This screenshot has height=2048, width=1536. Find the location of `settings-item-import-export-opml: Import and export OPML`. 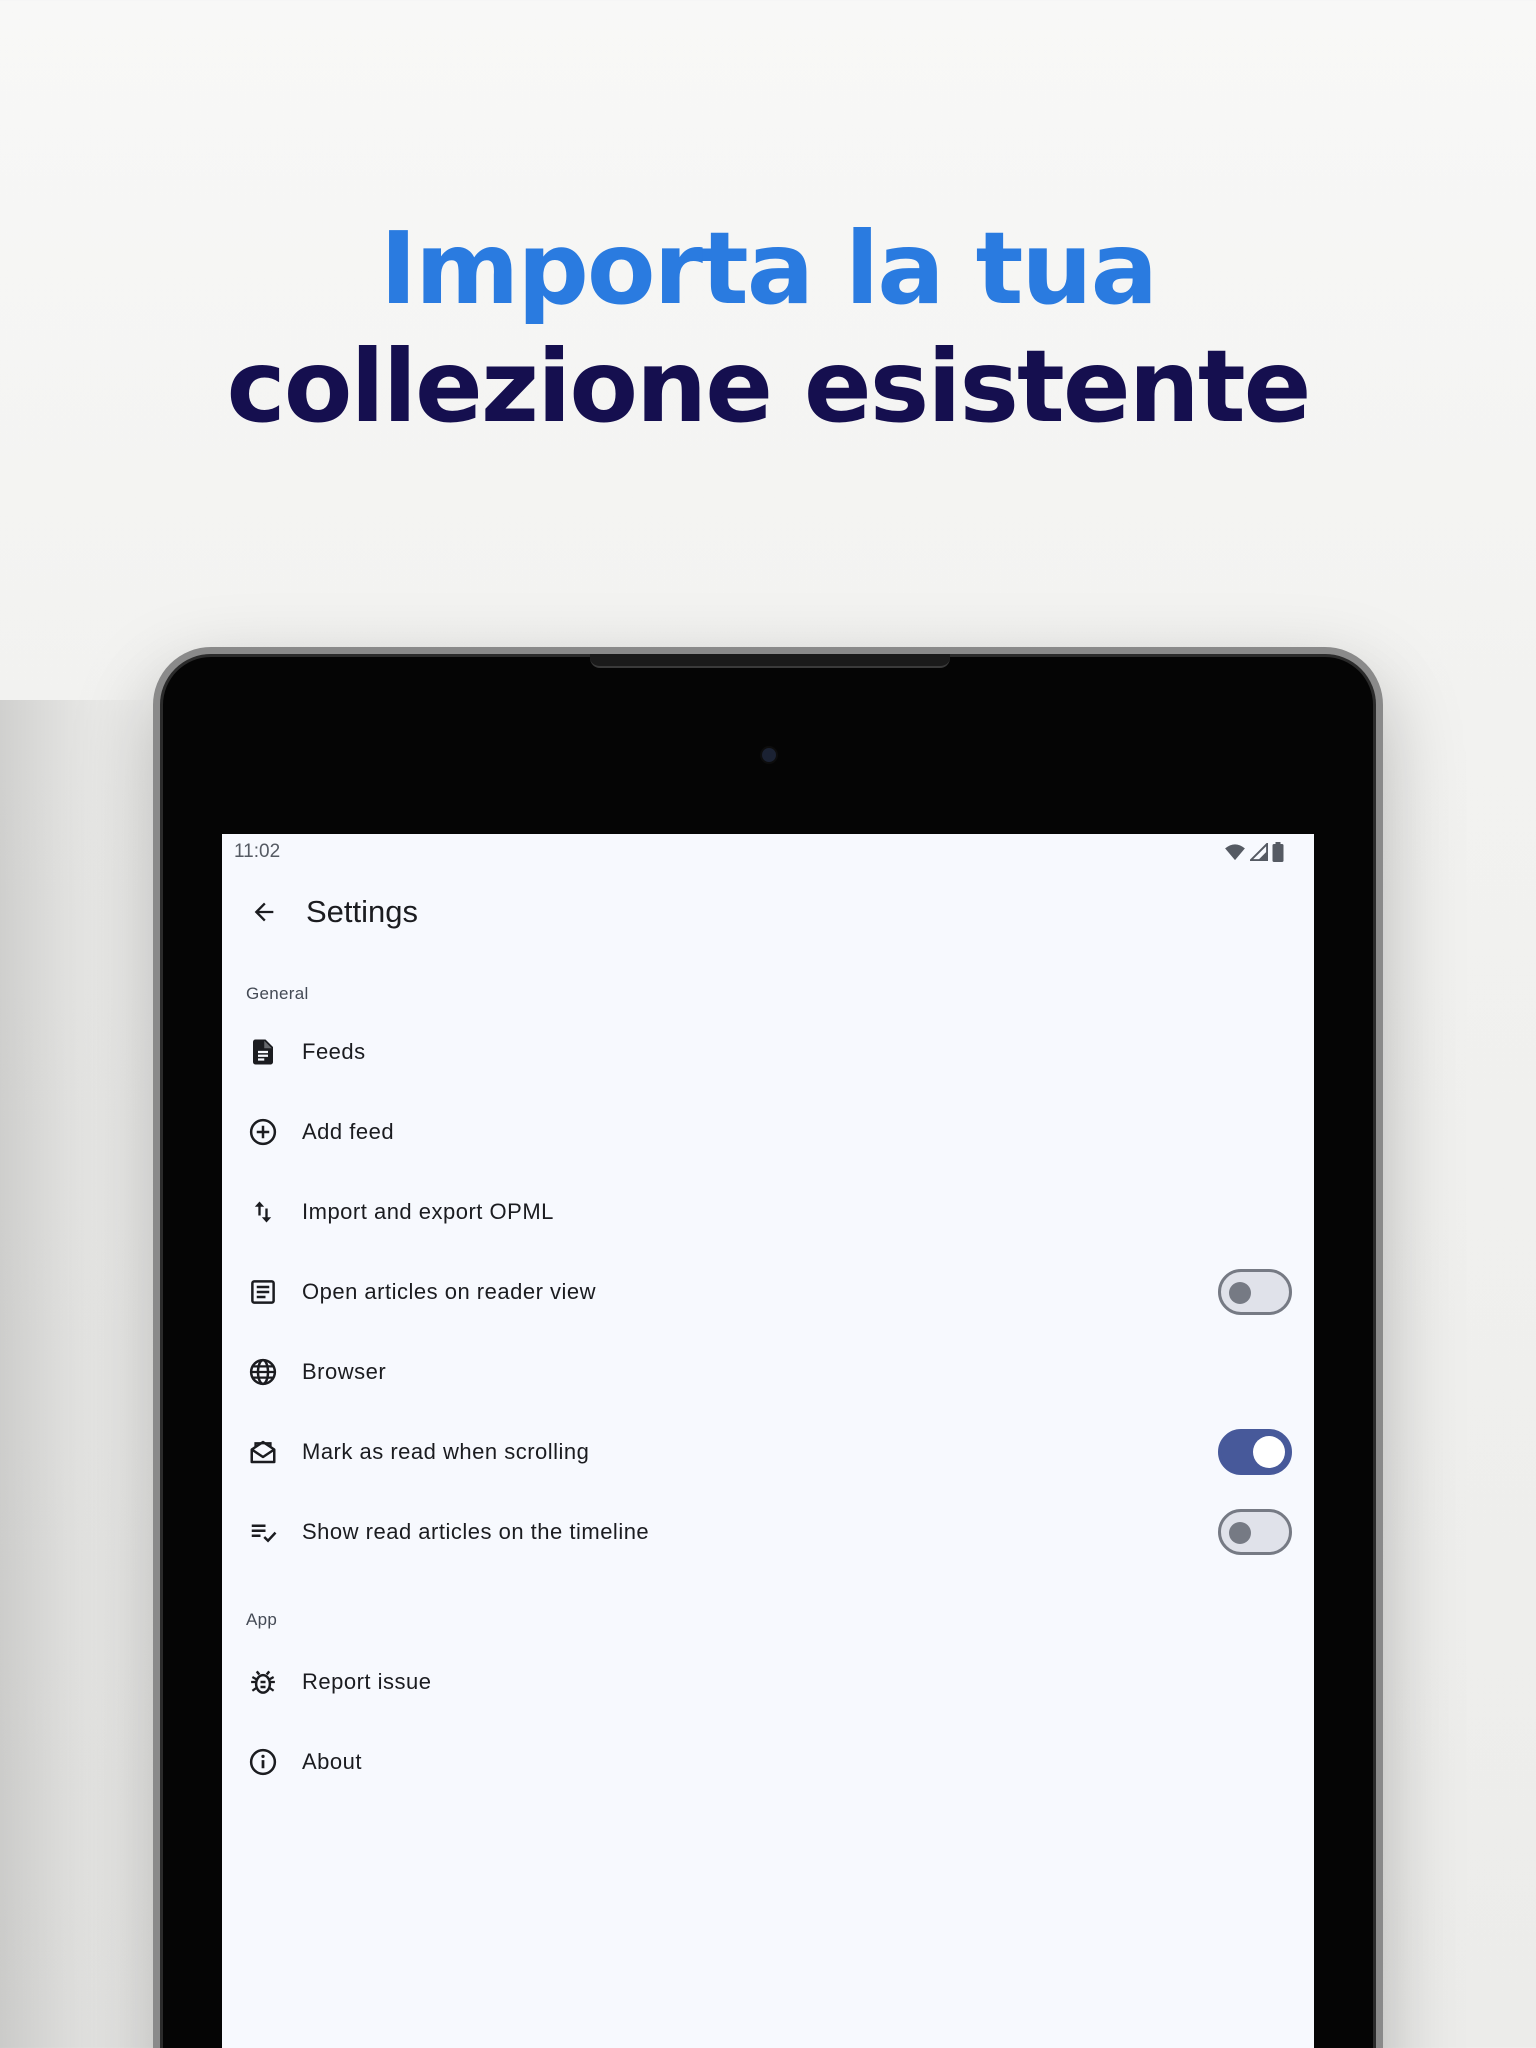

settings-item-import-export-opml: Import and export OPML is located at coordinates (768, 1212).